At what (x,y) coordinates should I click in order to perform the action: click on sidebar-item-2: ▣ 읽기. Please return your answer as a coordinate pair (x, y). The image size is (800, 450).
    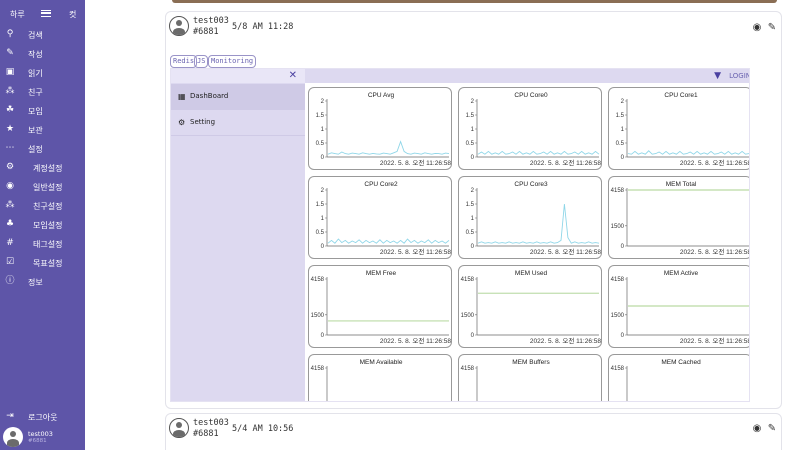
    Looking at the image, I should click on (42, 73).